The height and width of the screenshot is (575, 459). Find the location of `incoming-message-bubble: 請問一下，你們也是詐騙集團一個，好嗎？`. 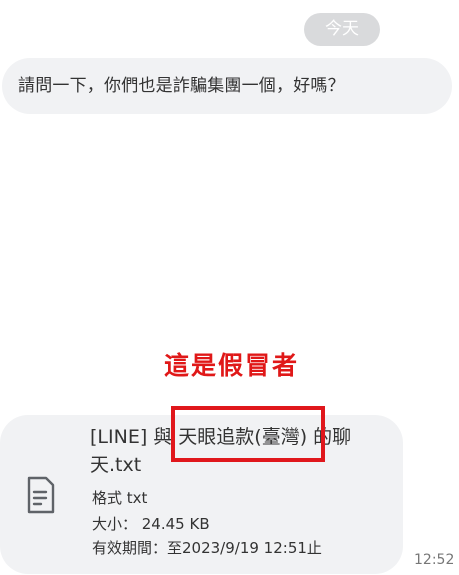

incoming-message-bubble: 請問一下，你們也是詐騙集團一個，好嗎？ is located at coordinates (227, 86).